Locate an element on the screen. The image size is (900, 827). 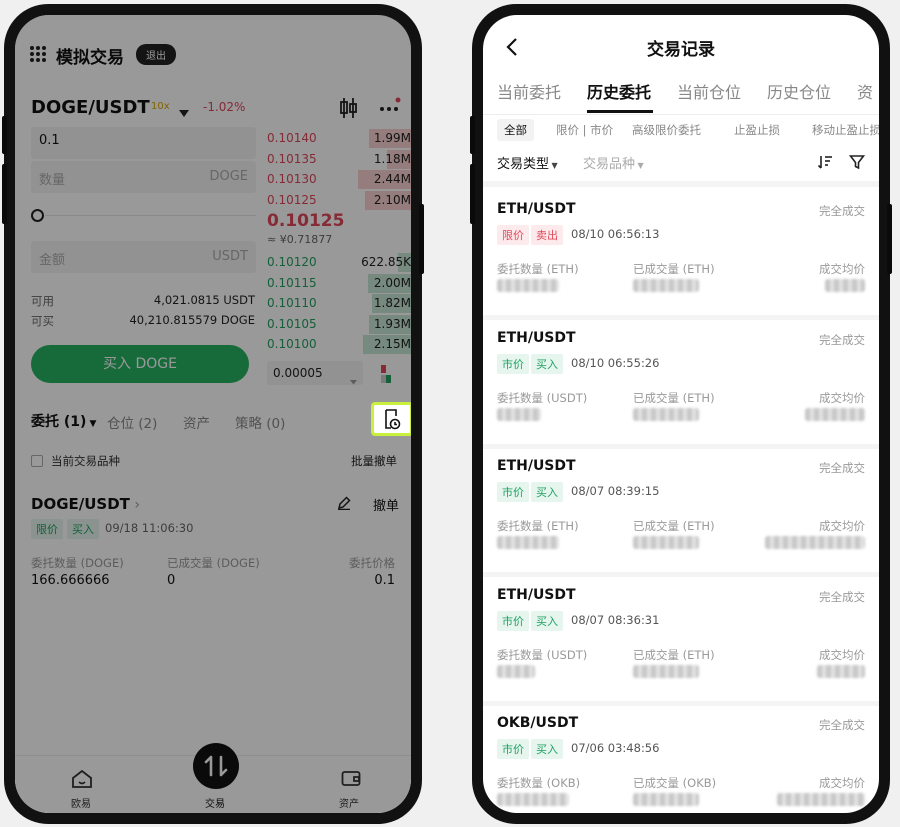
record-qty-label: 委托数量 (OKB) is located at coordinates (539, 783).